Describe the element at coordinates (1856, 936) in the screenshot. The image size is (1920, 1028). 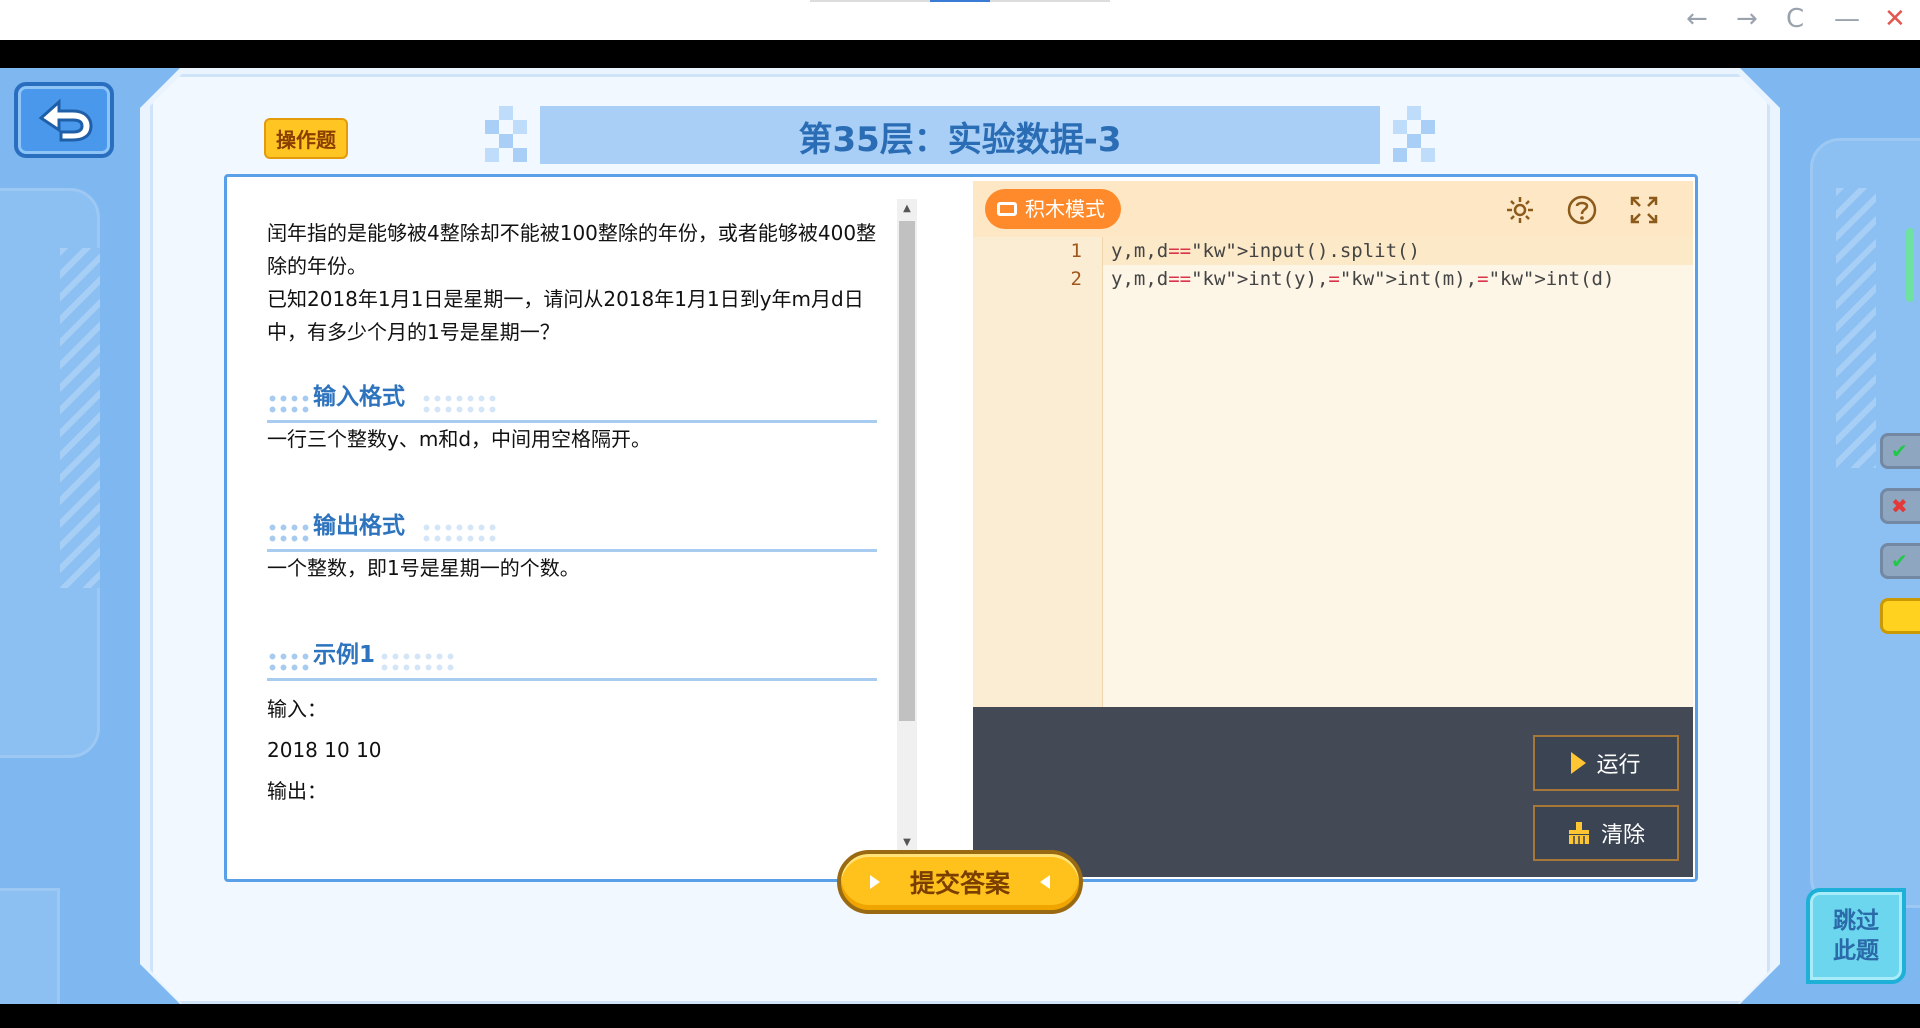
I see `skip-question-button: 跳过 此题` at that location.